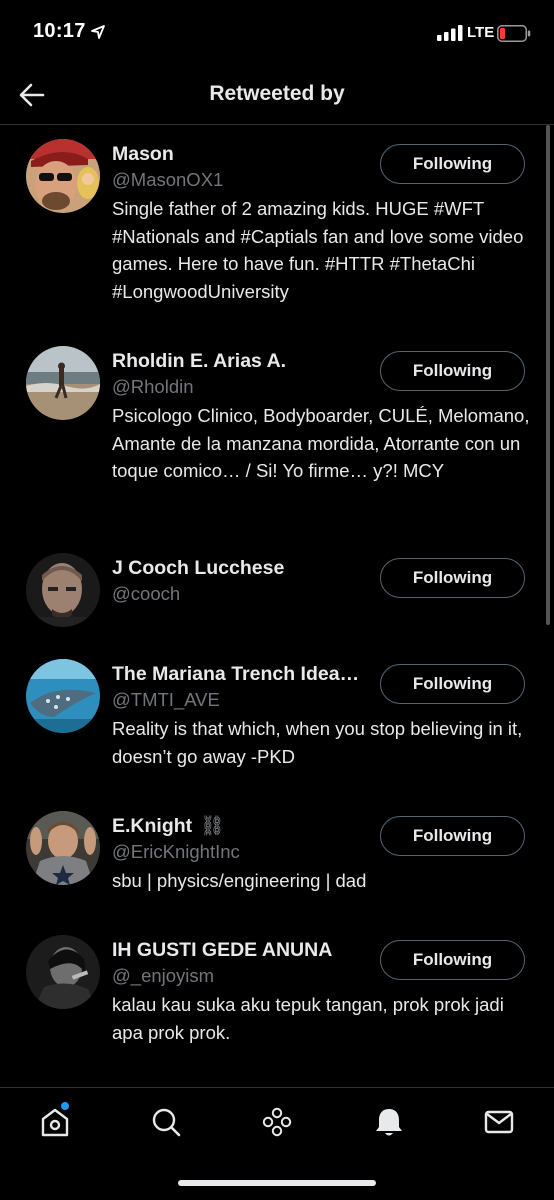 This screenshot has width=554, height=1200. I want to click on tab-messages, so click(499, 1122).